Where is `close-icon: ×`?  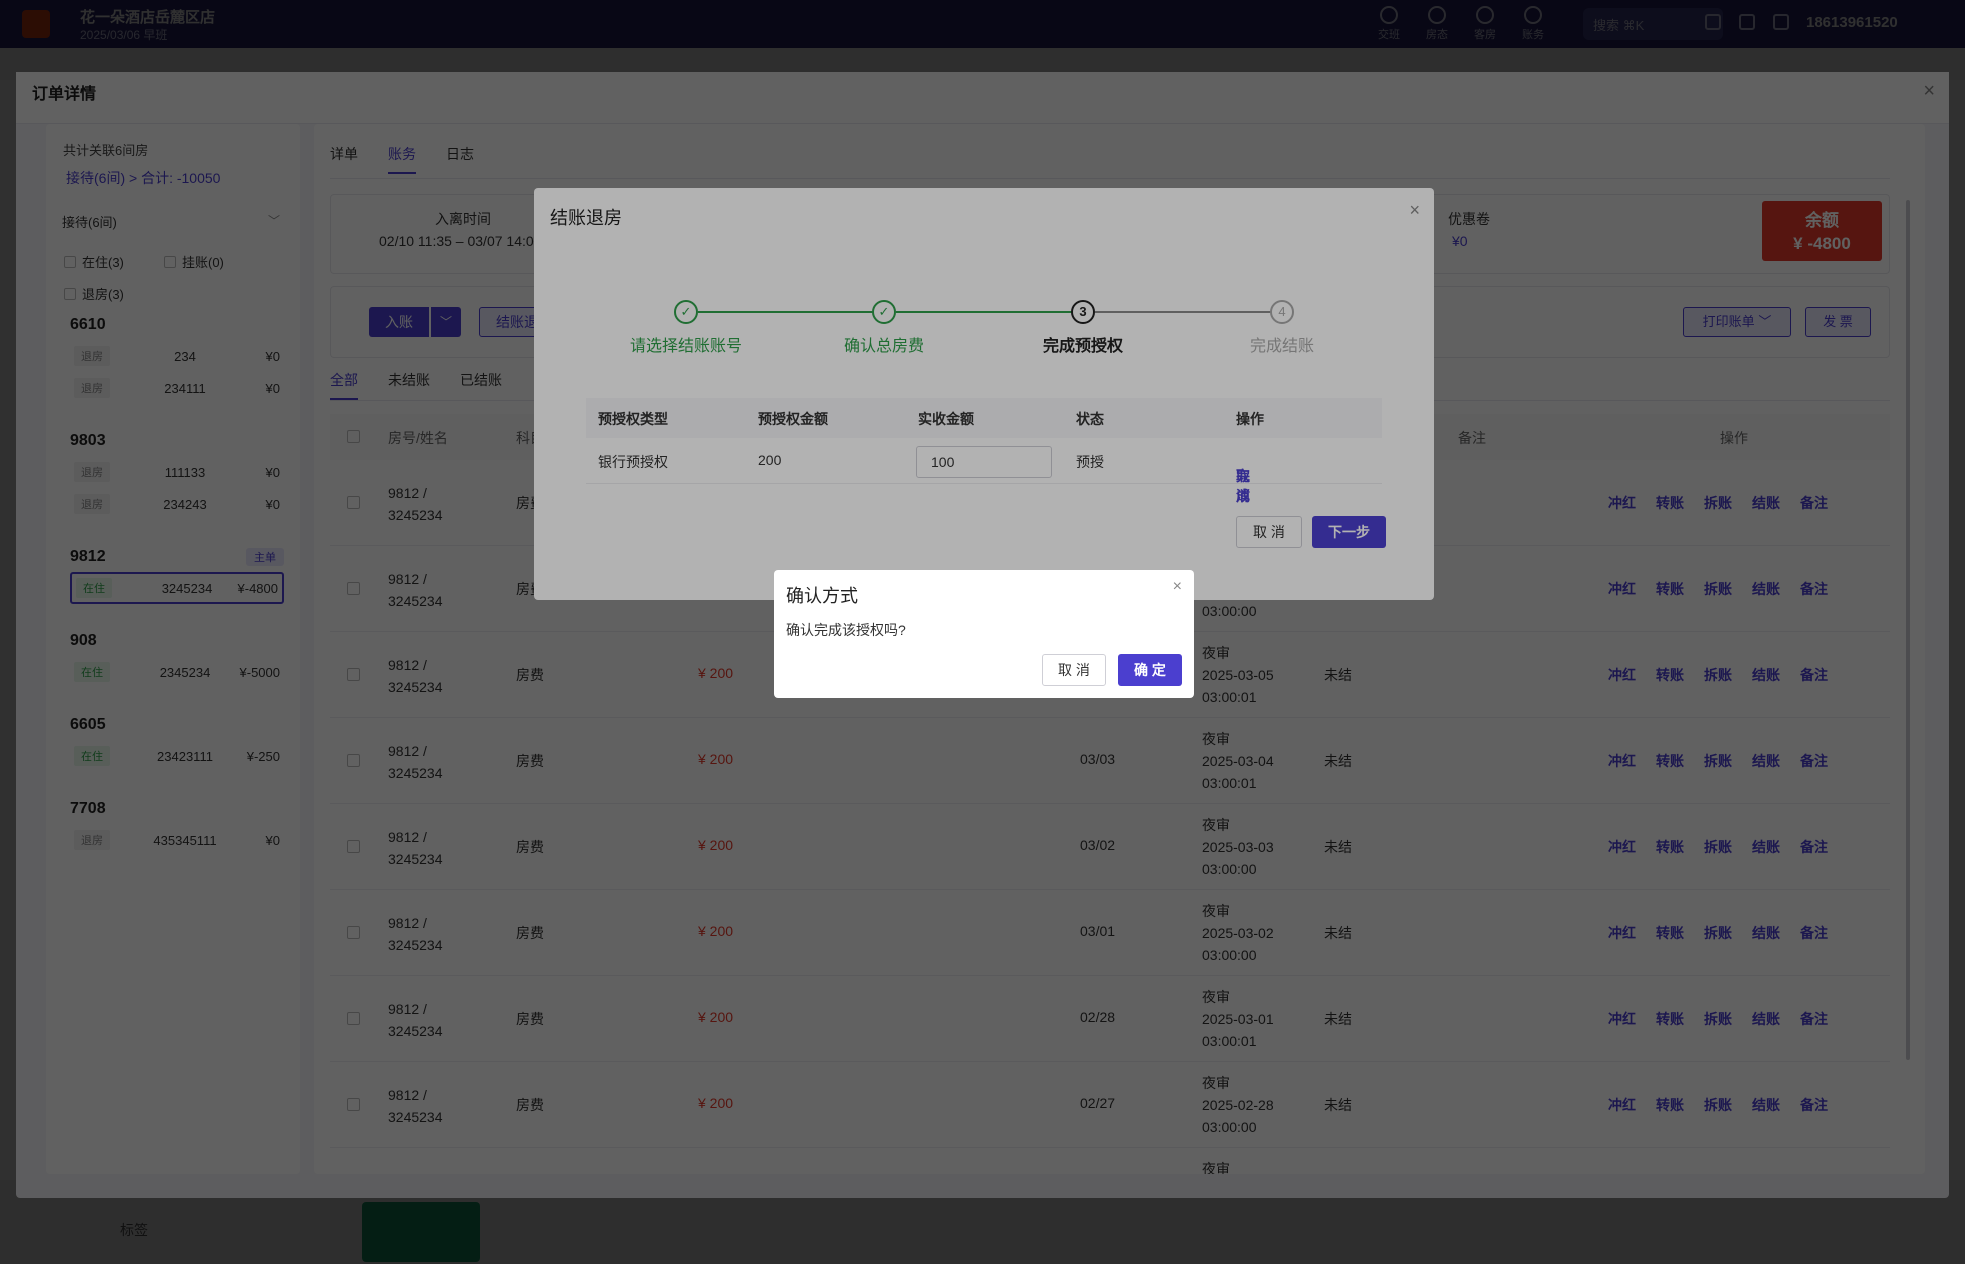 close-icon: × is located at coordinates (1177, 587).